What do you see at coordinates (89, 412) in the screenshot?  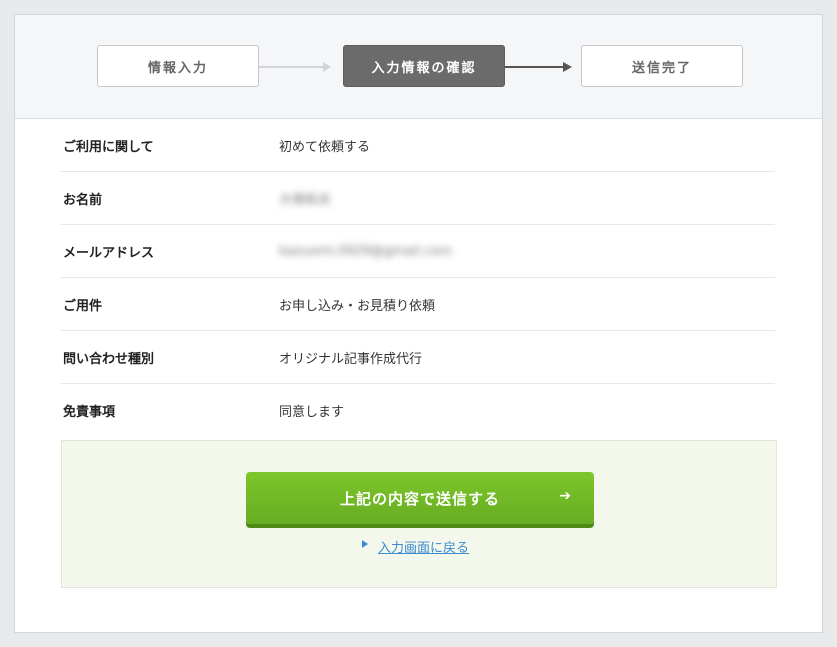 I see `row-label: 免責事項` at bounding box center [89, 412].